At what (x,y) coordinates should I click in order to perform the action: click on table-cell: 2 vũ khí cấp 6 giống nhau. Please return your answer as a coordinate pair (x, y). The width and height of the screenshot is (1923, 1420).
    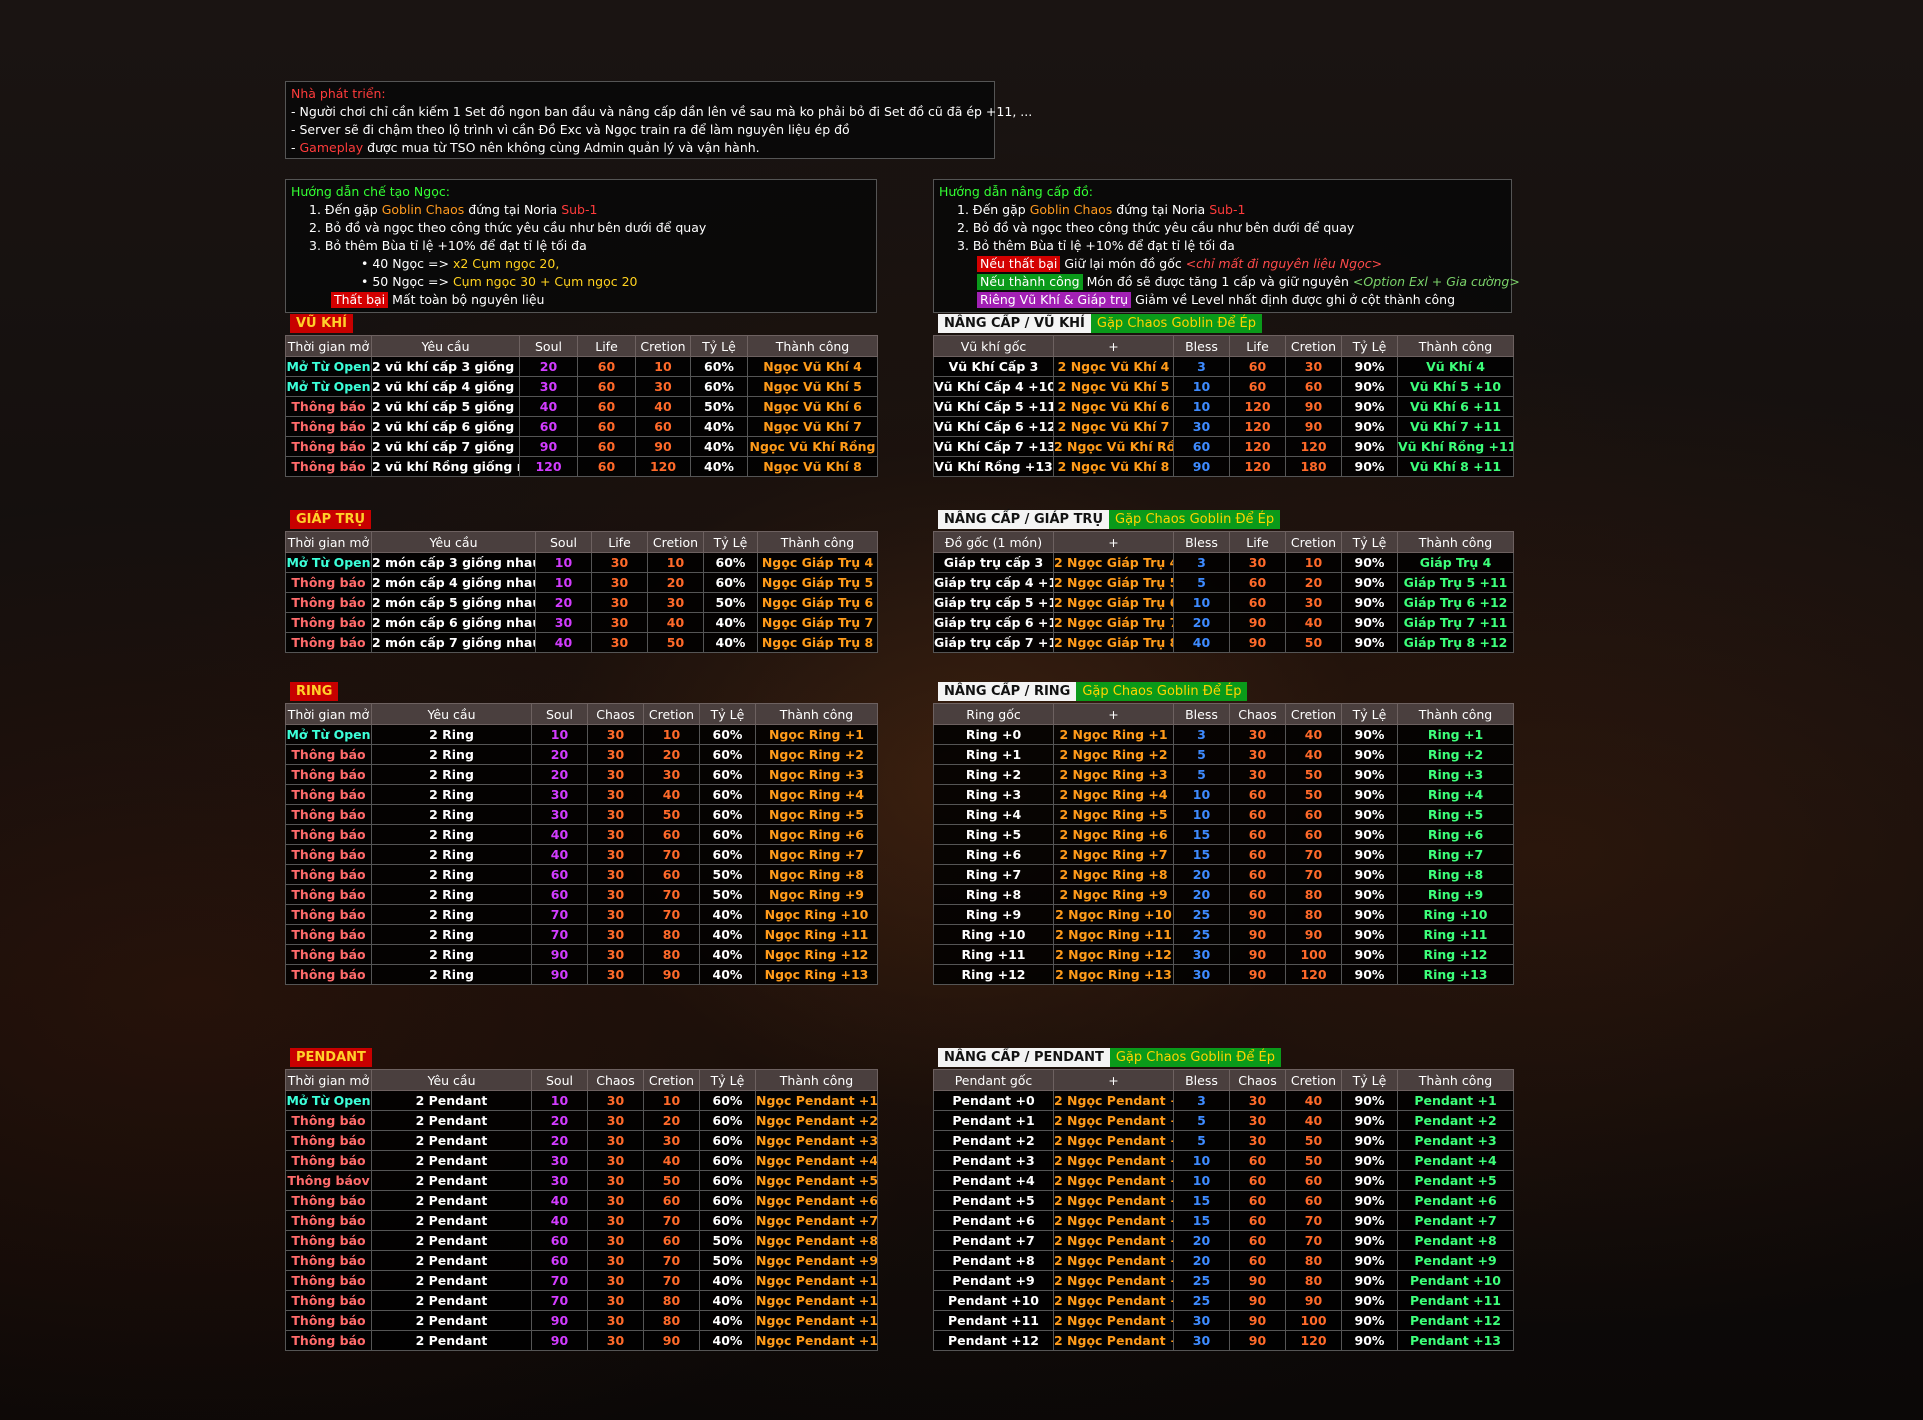
    Looking at the image, I should click on (445, 426).